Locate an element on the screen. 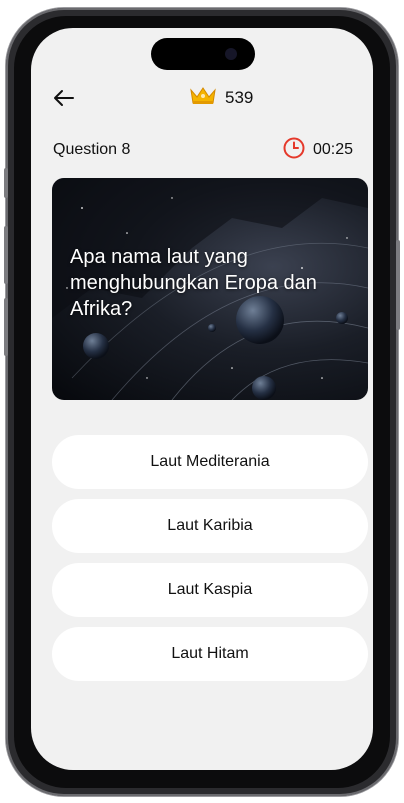 This screenshot has height=803, width=404. timer-value: 00:25 is located at coordinates (332, 149).